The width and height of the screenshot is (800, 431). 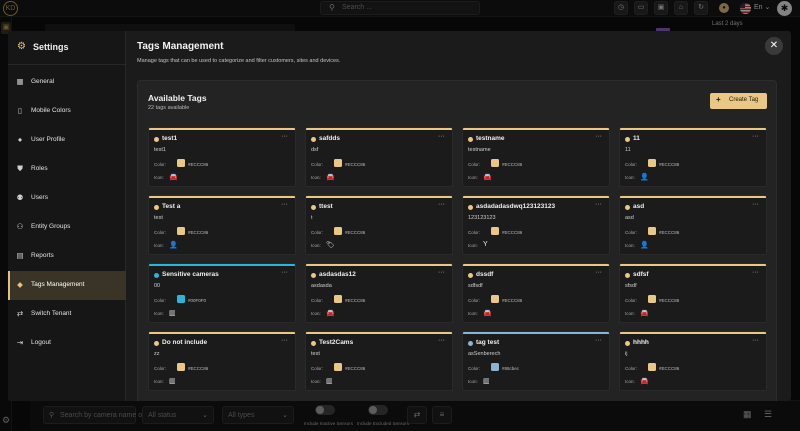 What do you see at coordinates (67, 140) in the screenshot?
I see `sidebar-item-user-profile: ● User Profile` at bounding box center [67, 140].